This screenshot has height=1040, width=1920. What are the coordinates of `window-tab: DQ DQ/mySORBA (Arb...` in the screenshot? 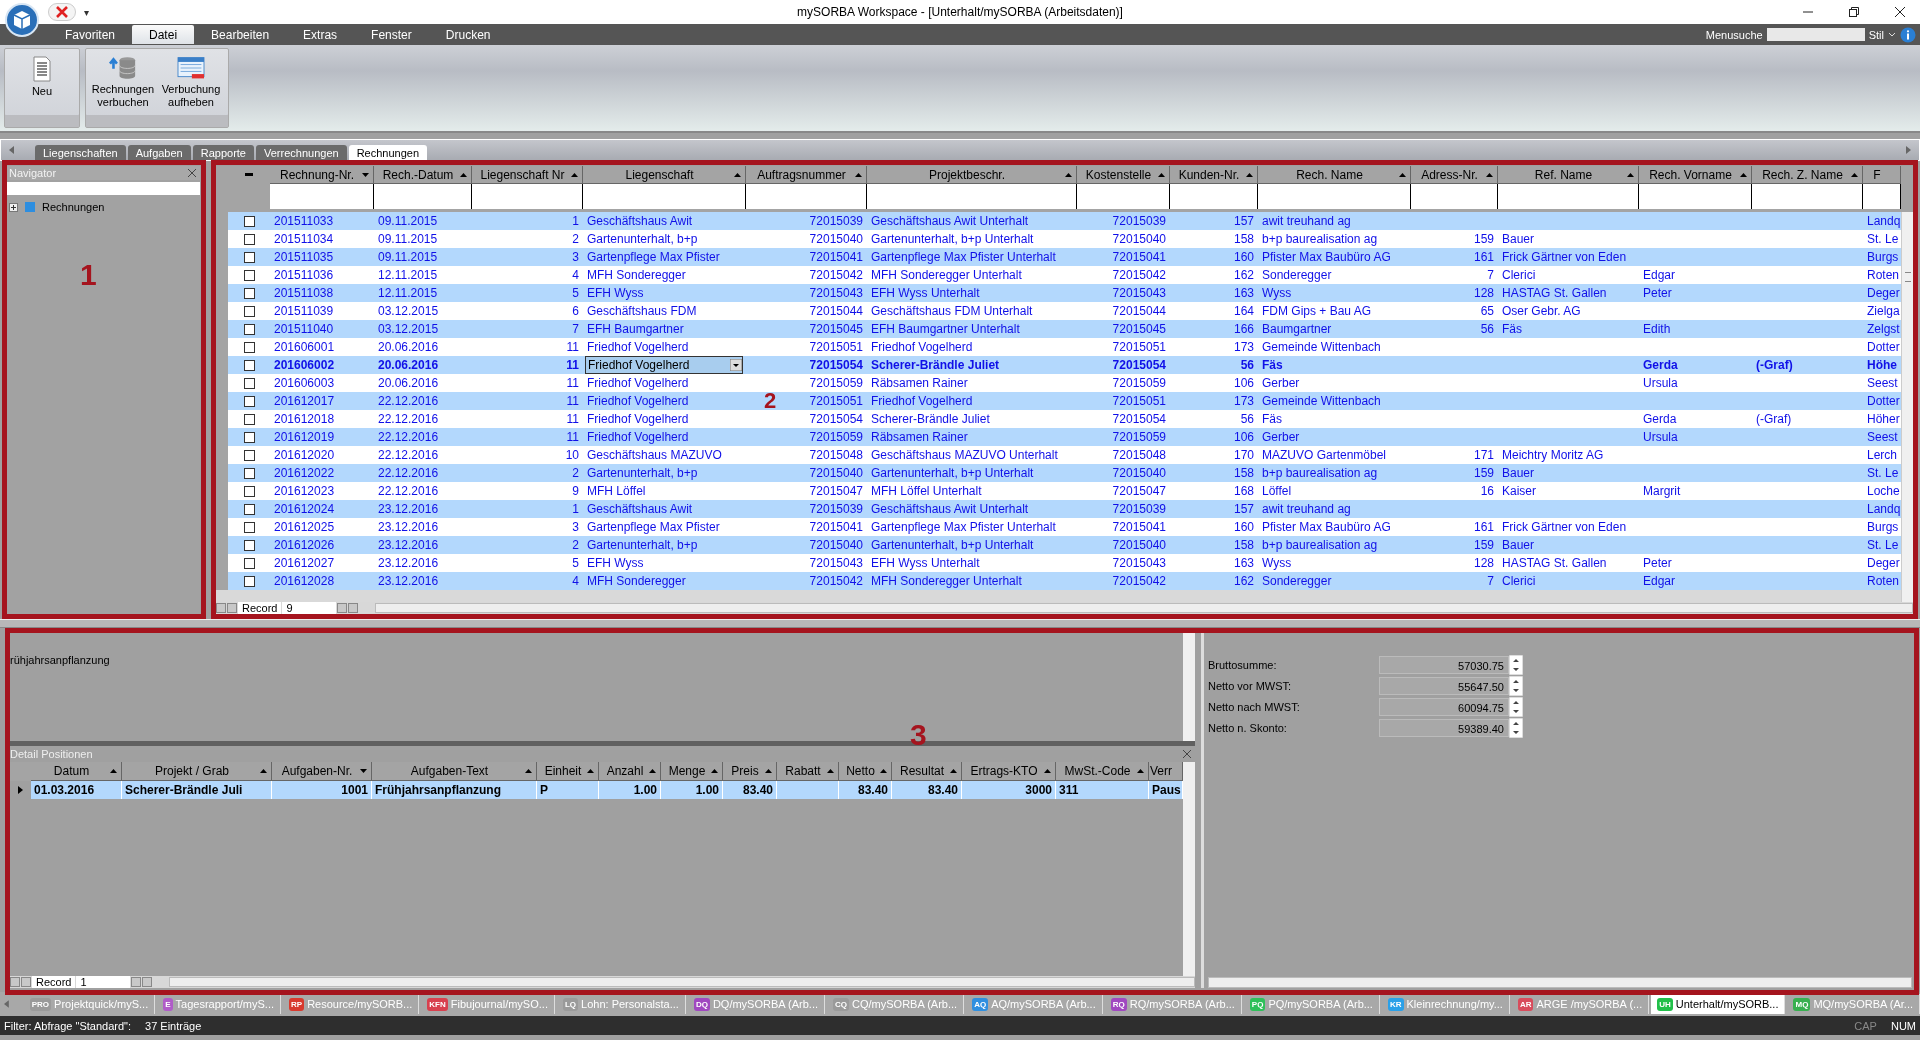 It's located at (756, 1004).